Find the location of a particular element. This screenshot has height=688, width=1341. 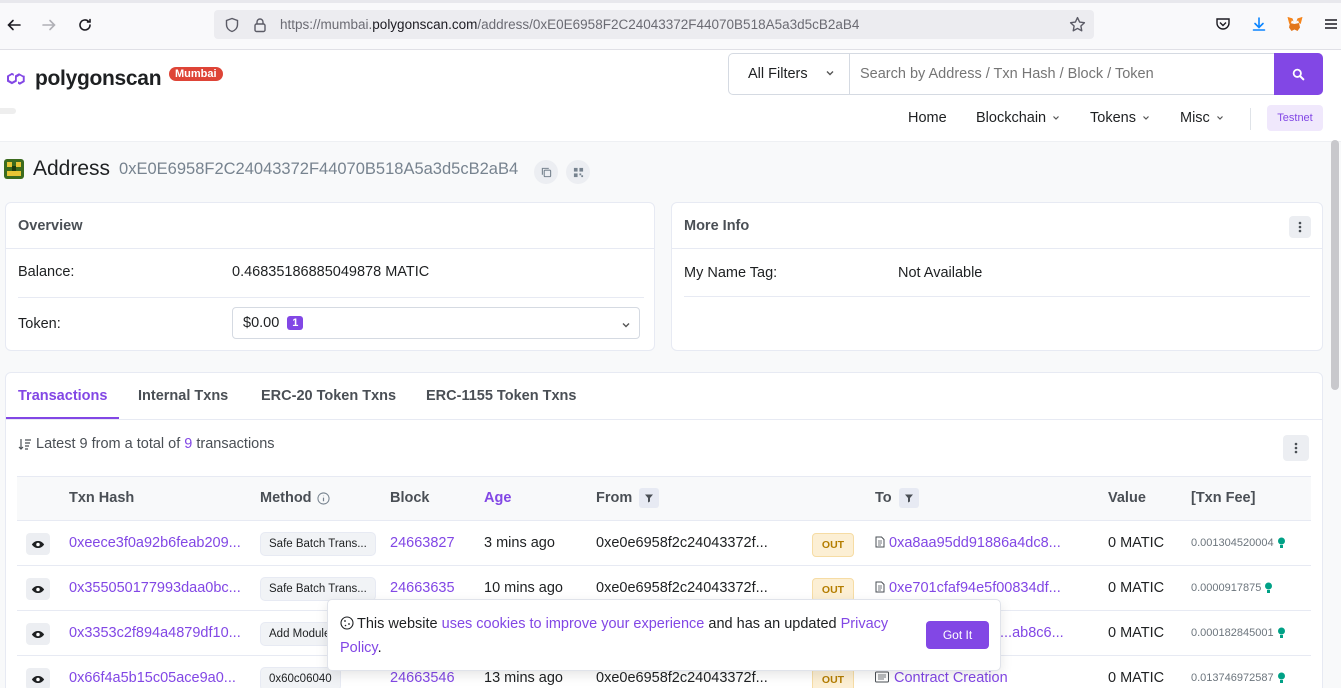

nav-home: Home is located at coordinates (927, 118).